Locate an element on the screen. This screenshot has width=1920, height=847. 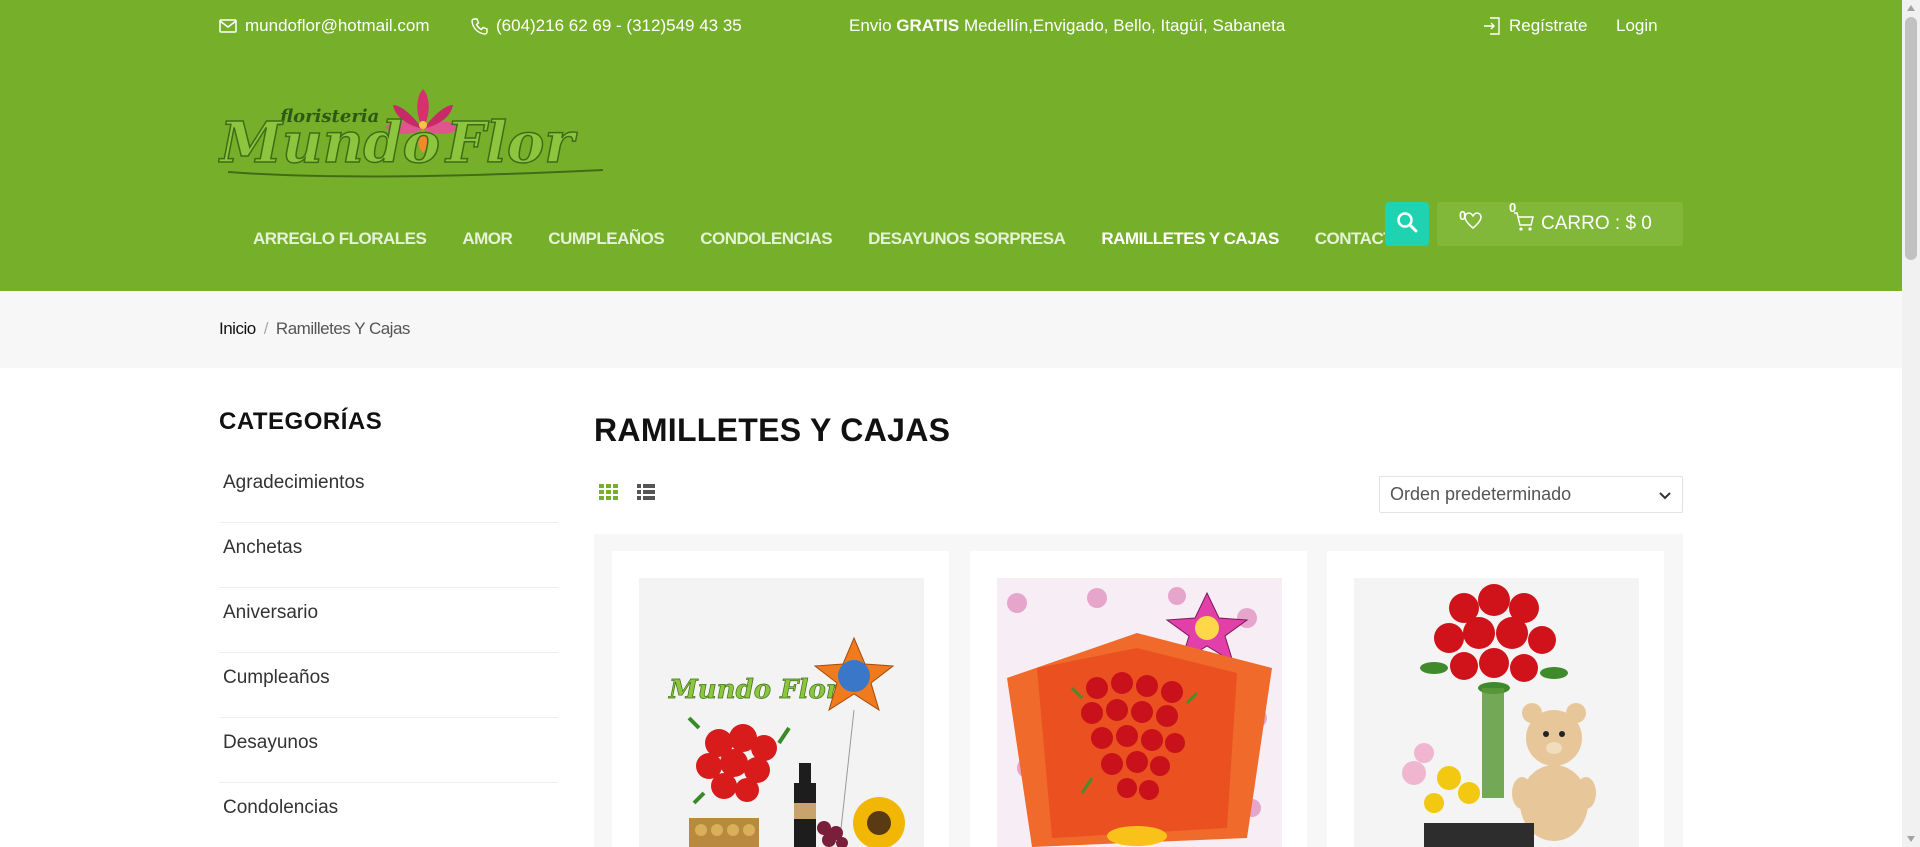
mail-icon is located at coordinates (228, 26).